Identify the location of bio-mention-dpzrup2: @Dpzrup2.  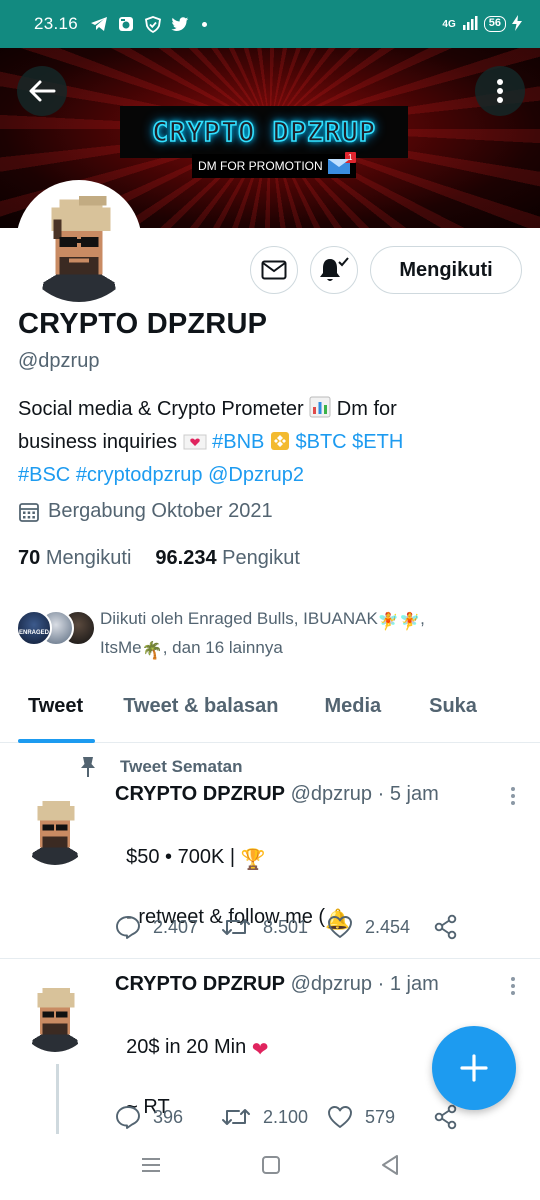
(256, 475).